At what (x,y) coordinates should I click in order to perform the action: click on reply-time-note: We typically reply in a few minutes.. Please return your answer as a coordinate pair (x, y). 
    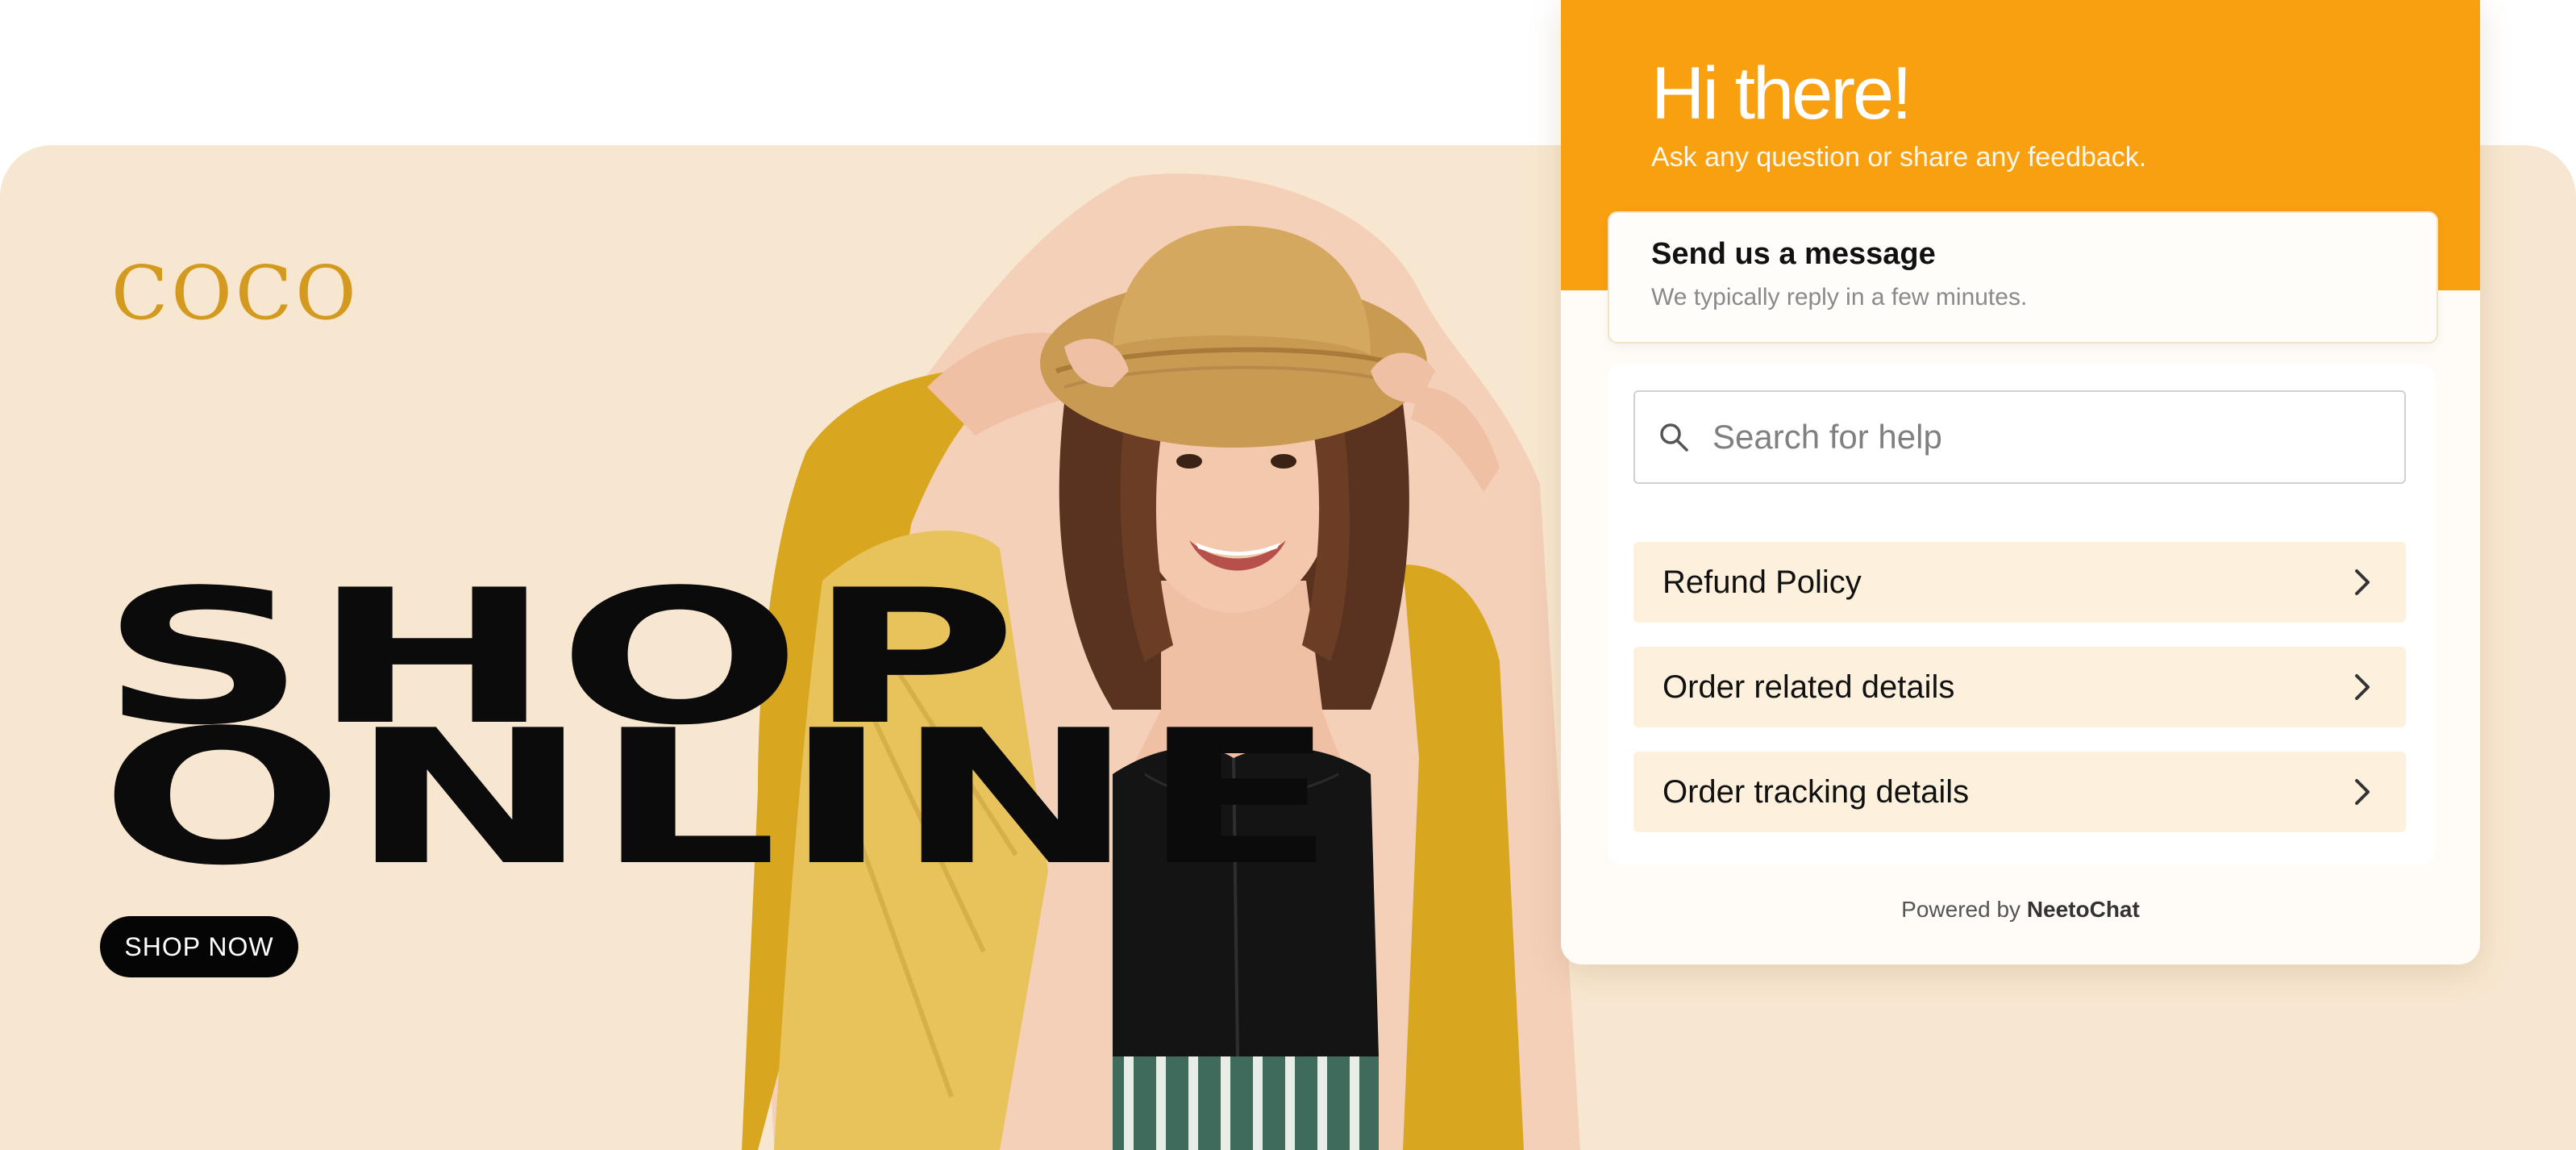
    Looking at the image, I should click on (1840, 297).